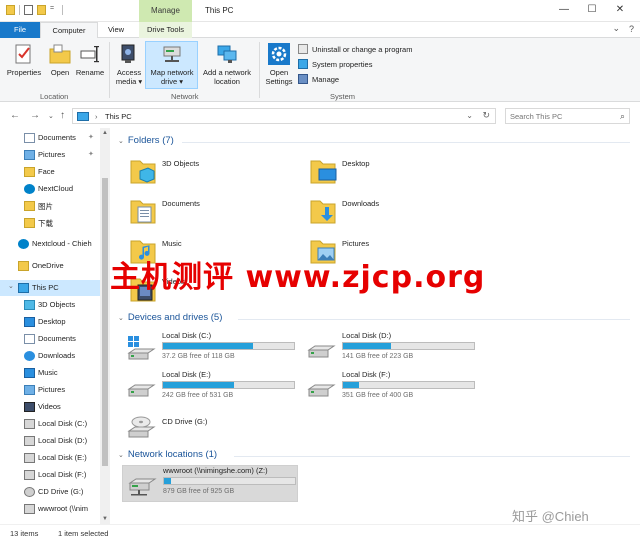 Image resolution: width=640 pixels, height=541 pixels. I want to click on folder-downloads: Downloads, so click(393, 214).